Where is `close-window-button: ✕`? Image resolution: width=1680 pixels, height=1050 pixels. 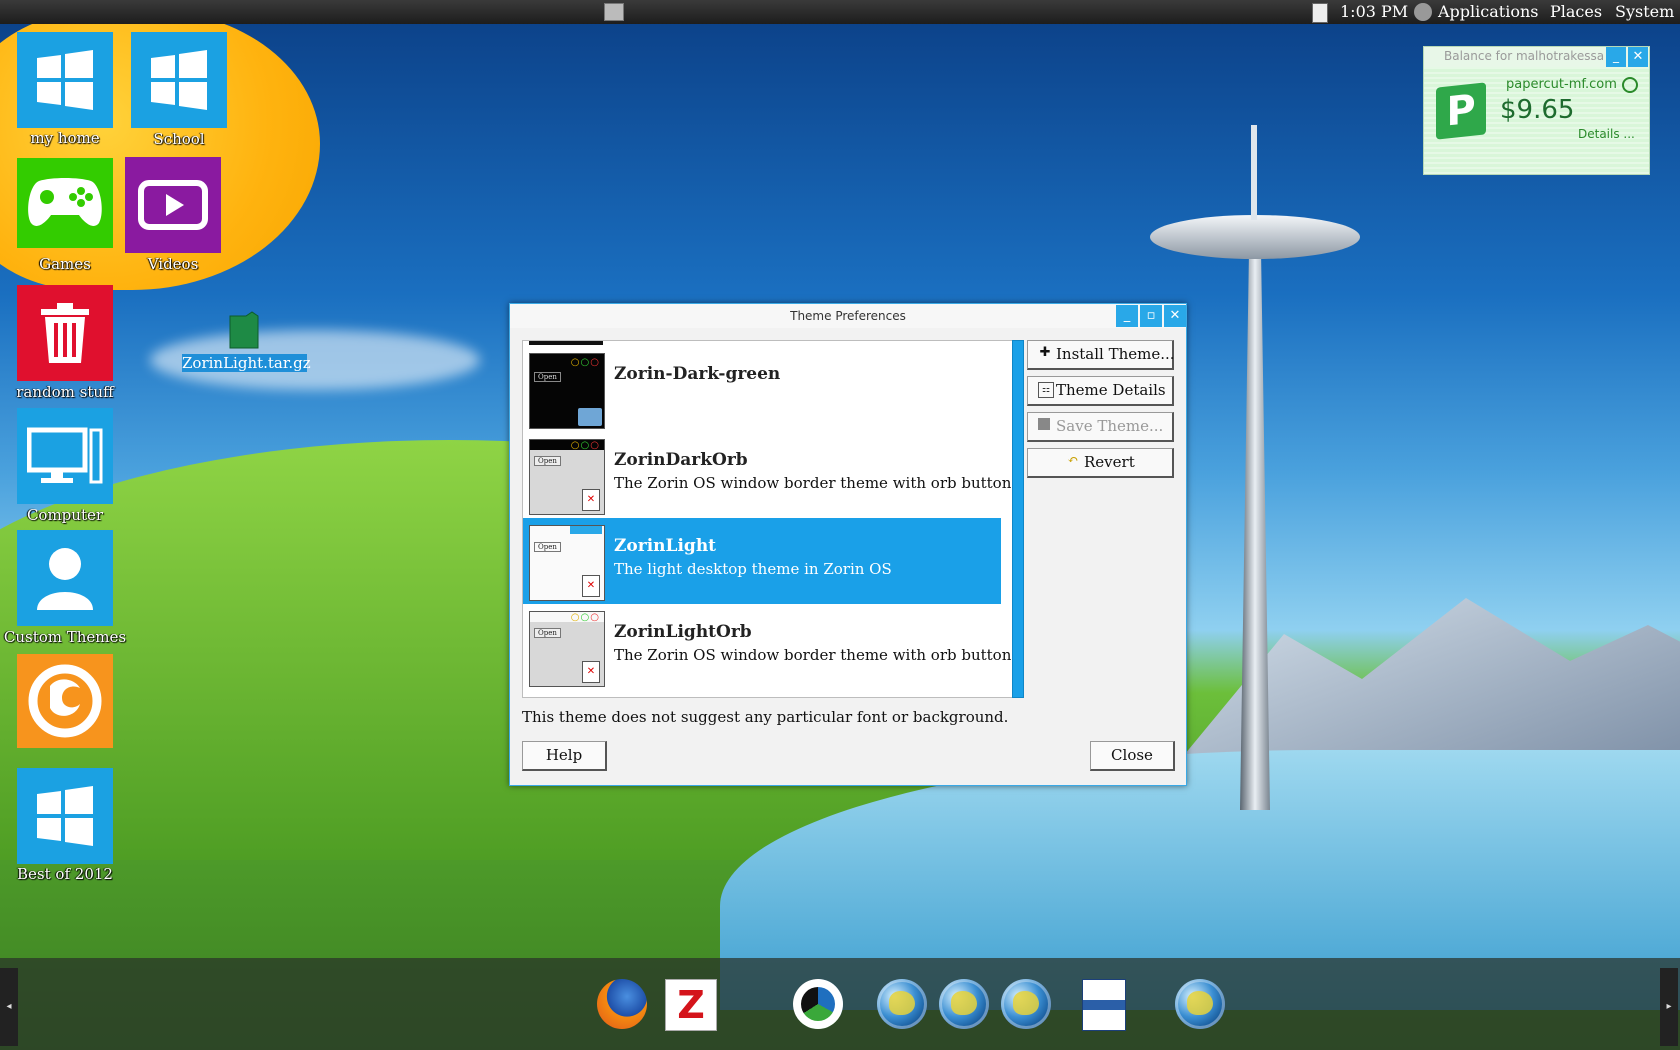
close-window-button: ✕ is located at coordinates (1175, 316).